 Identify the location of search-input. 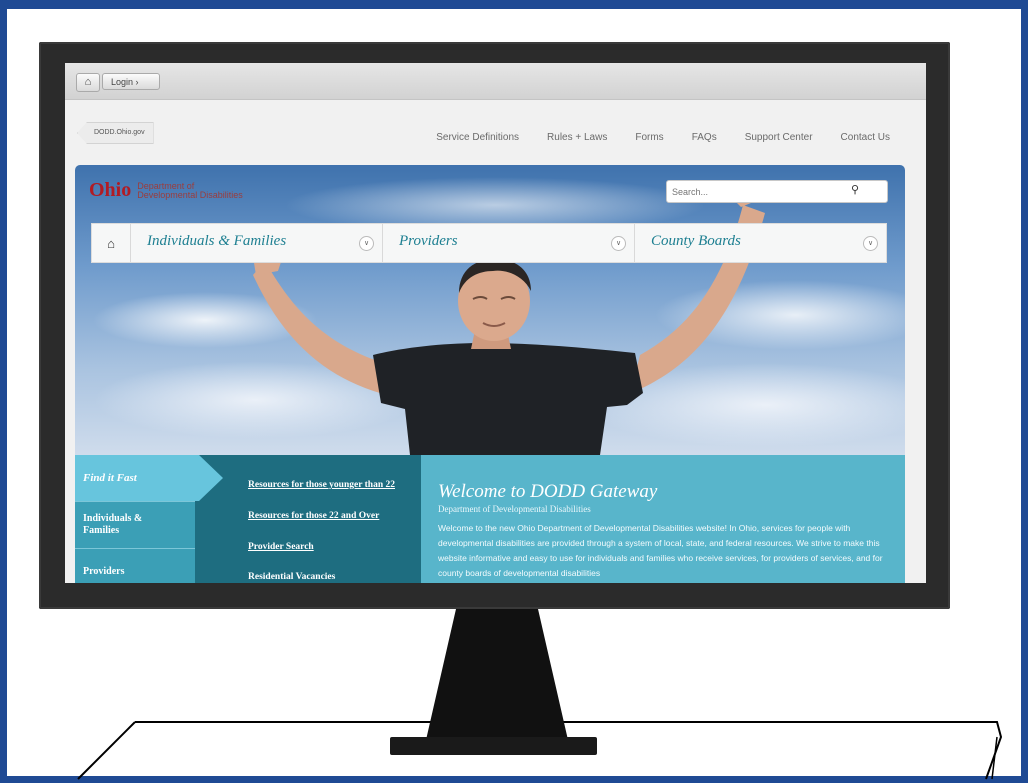
(762, 191).